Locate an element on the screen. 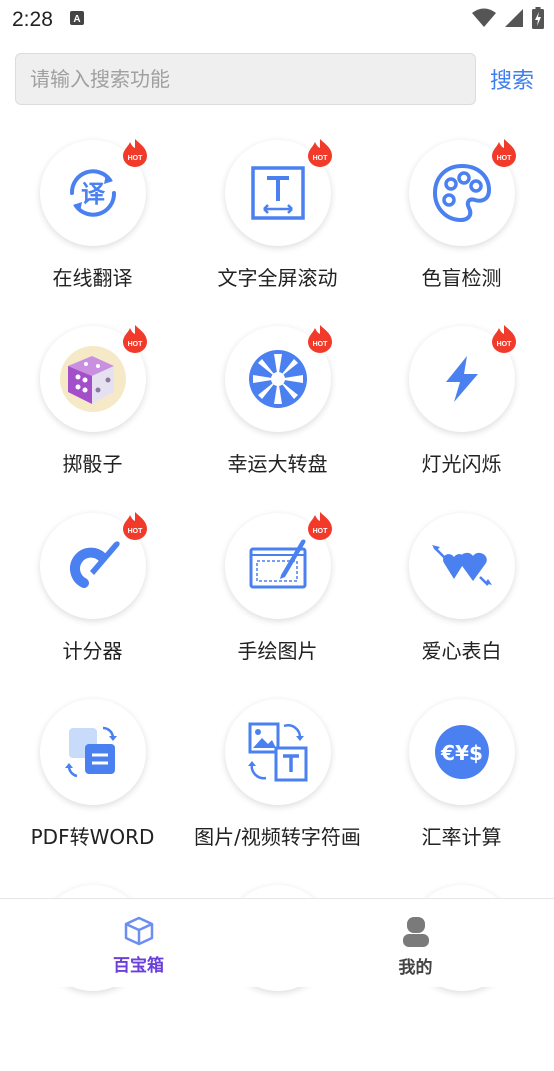  translate-icon: 译 is located at coordinates (92, 193).